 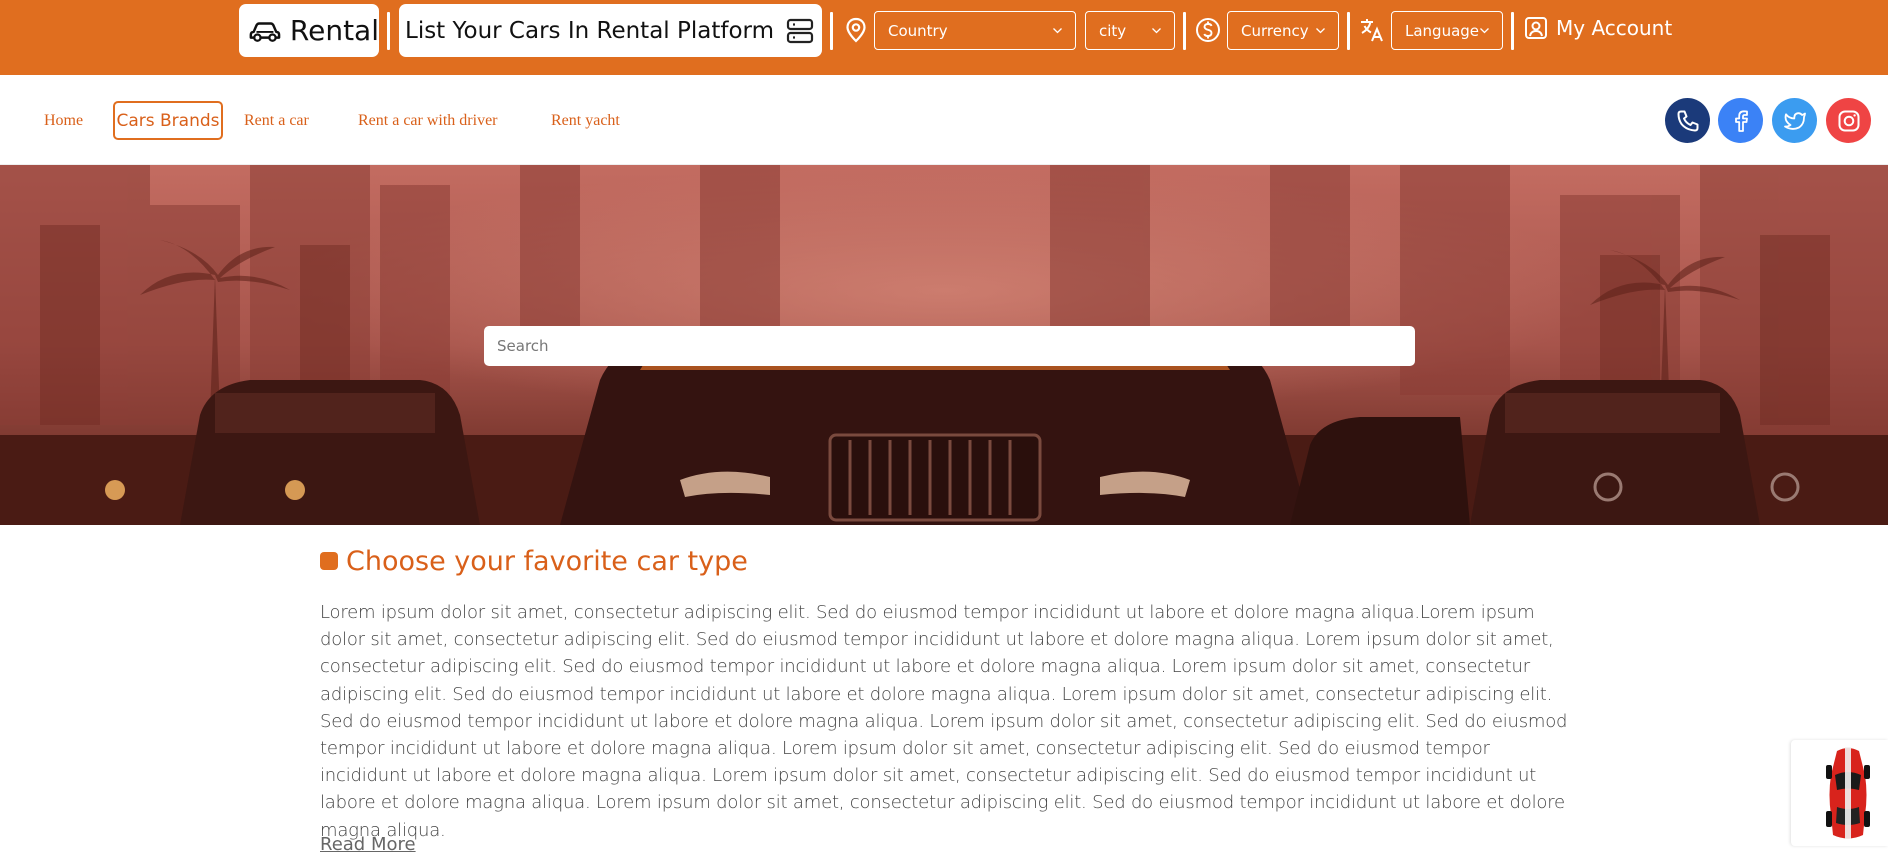 I want to click on instagram-button, so click(x=1848, y=120).